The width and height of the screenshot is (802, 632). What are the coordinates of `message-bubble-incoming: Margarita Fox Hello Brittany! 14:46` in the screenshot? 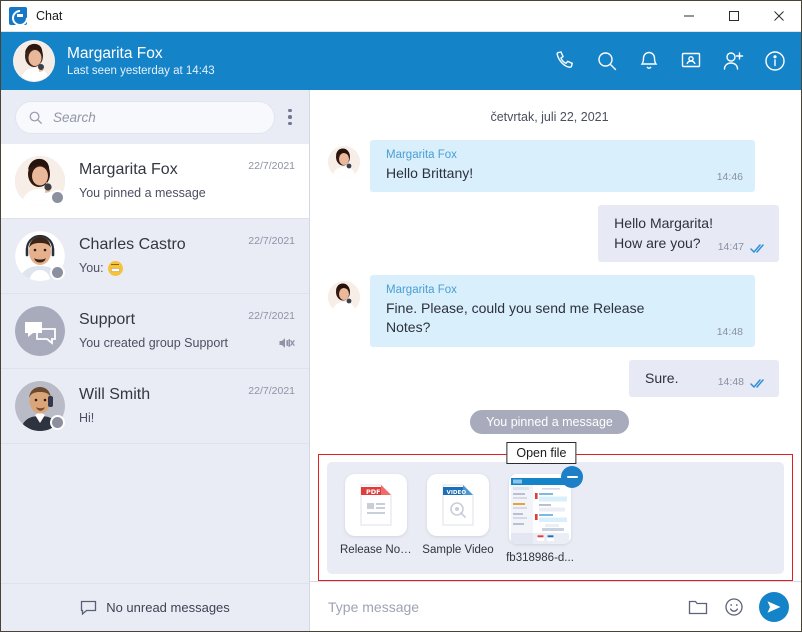 It's located at (562, 166).